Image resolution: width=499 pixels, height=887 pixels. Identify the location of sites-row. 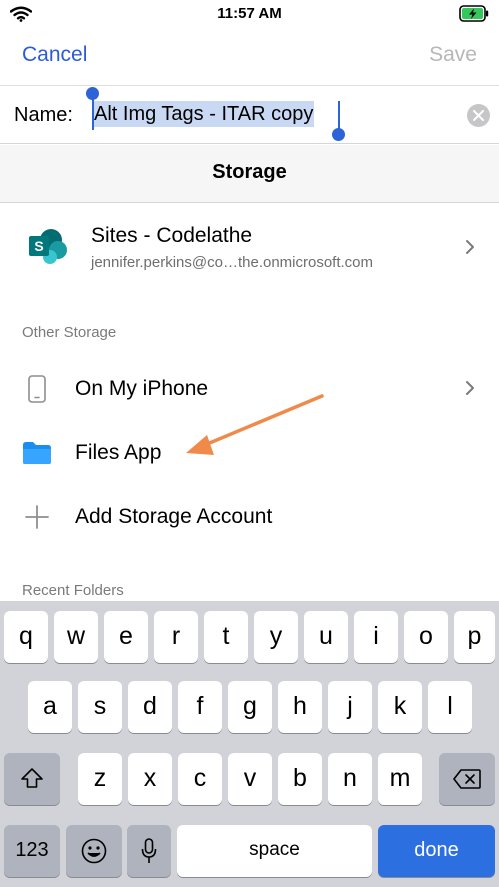
(249, 250).